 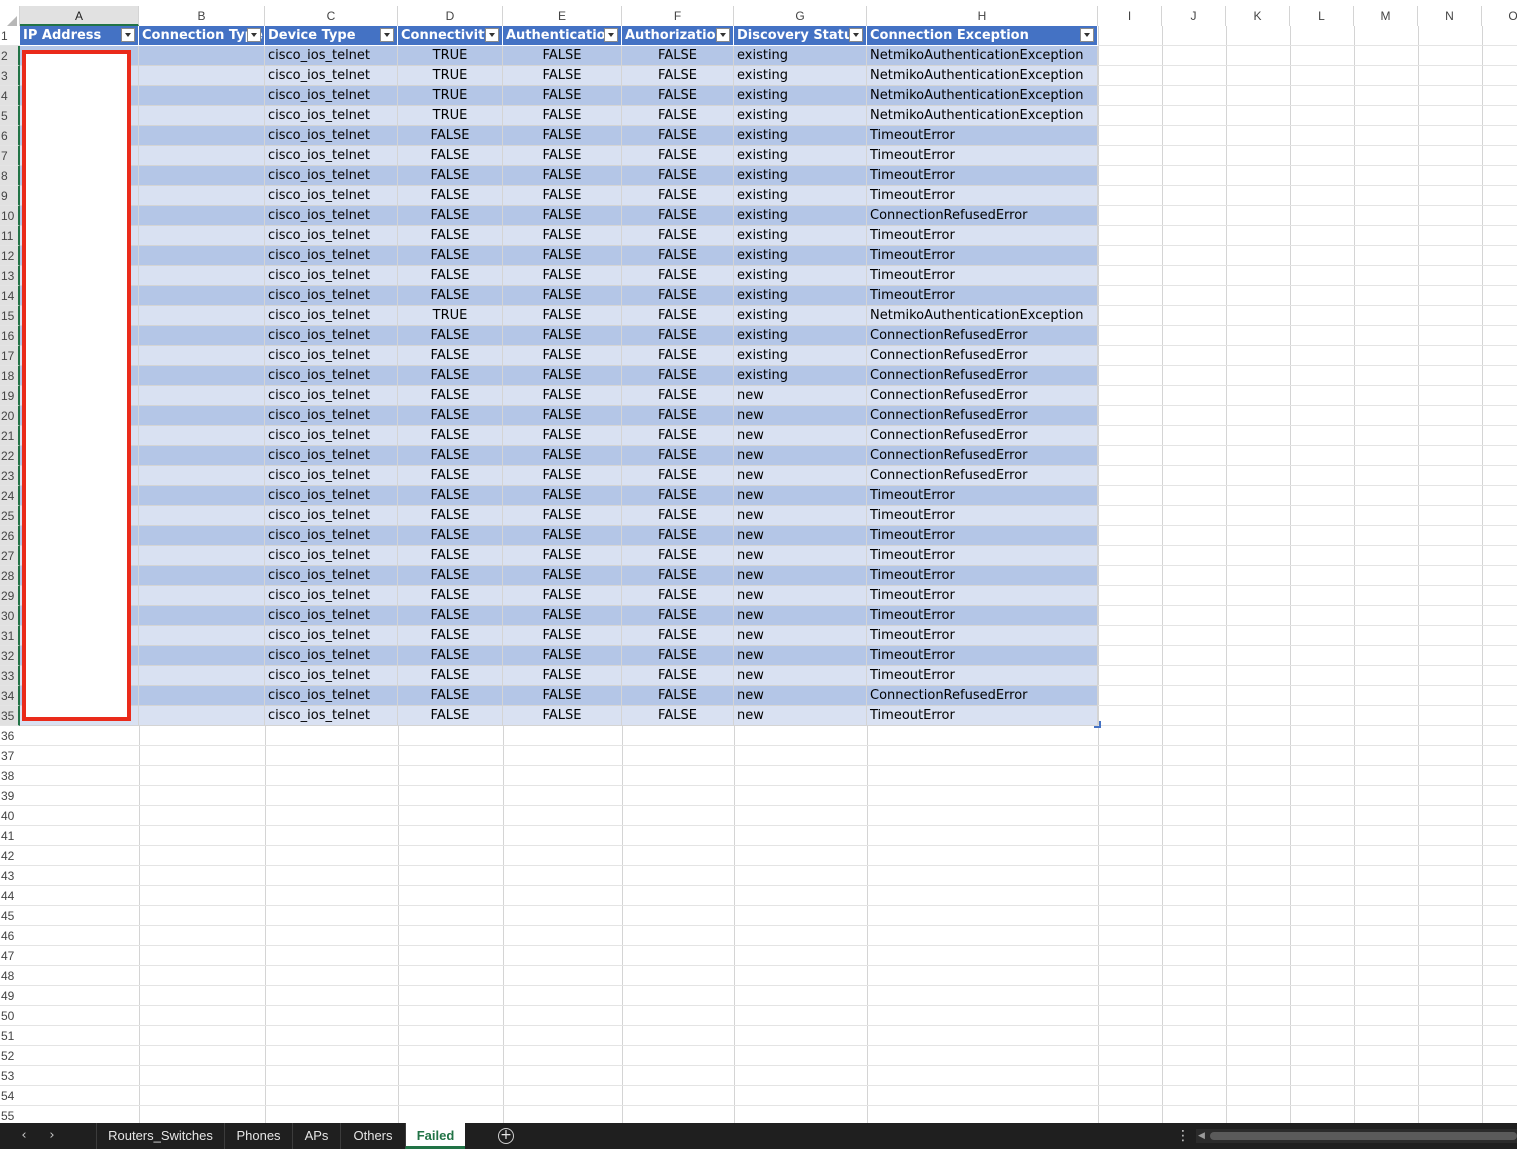 I want to click on table-header-cell: Discovery Status, so click(x=800, y=36).